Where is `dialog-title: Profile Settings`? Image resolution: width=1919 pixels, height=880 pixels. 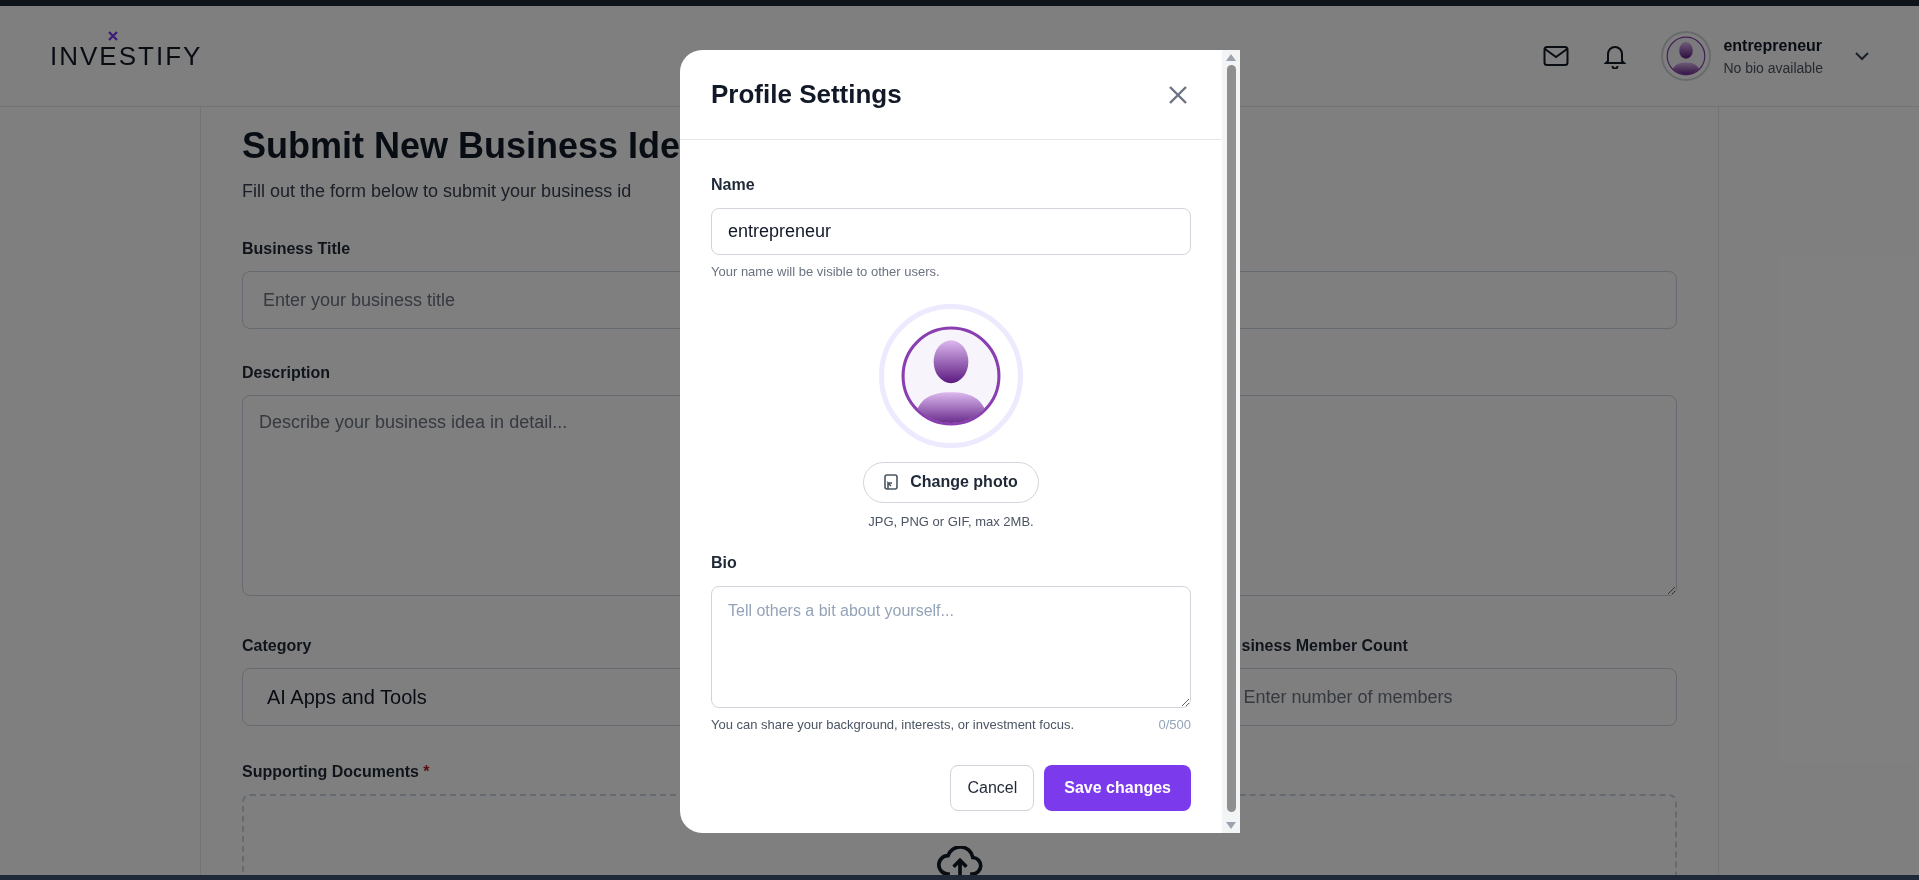
dialog-title: Profile Settings is located at coordinates (806, 94).